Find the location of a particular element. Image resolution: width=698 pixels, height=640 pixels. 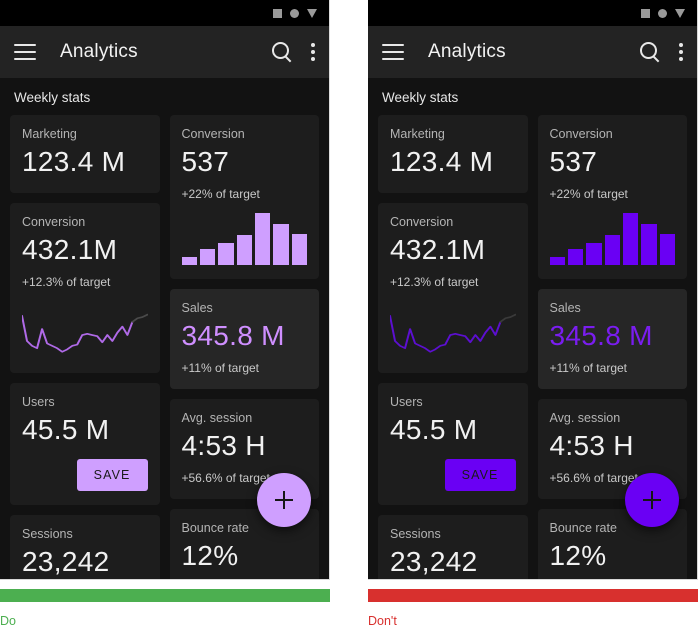

verdict-label-do: Do is located at coordinates (8, 621).